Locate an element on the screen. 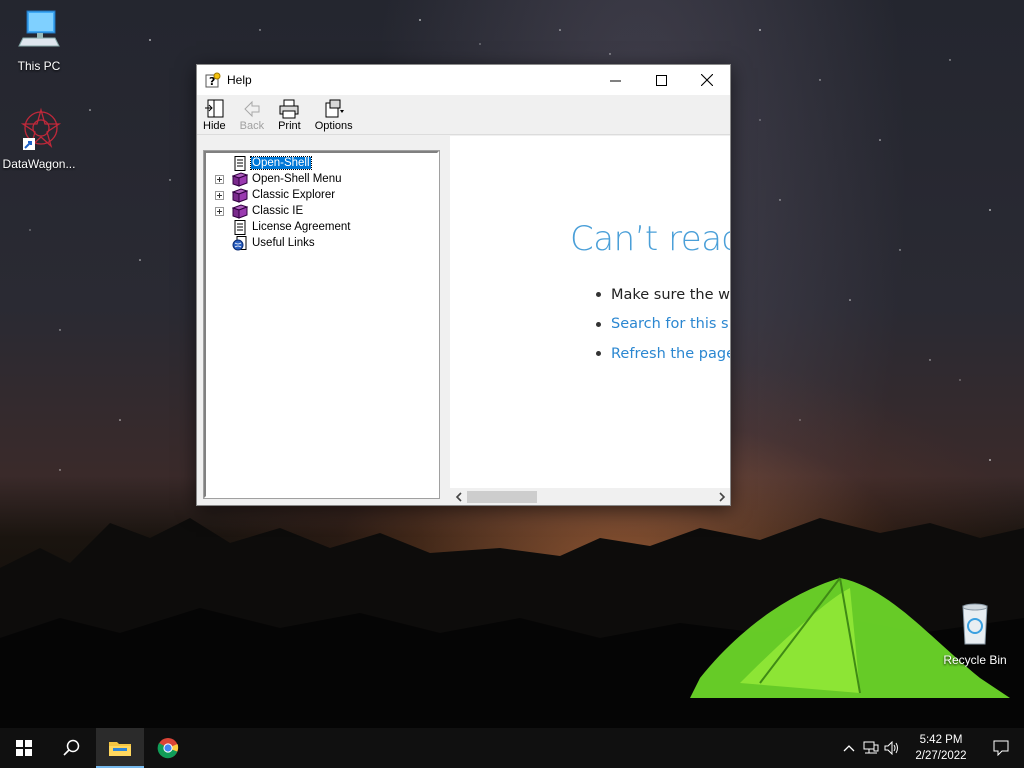 The image size is (1024, 768). system-tray: 5:42 PM 2/27/2022 is located at coordinates (931, 748).